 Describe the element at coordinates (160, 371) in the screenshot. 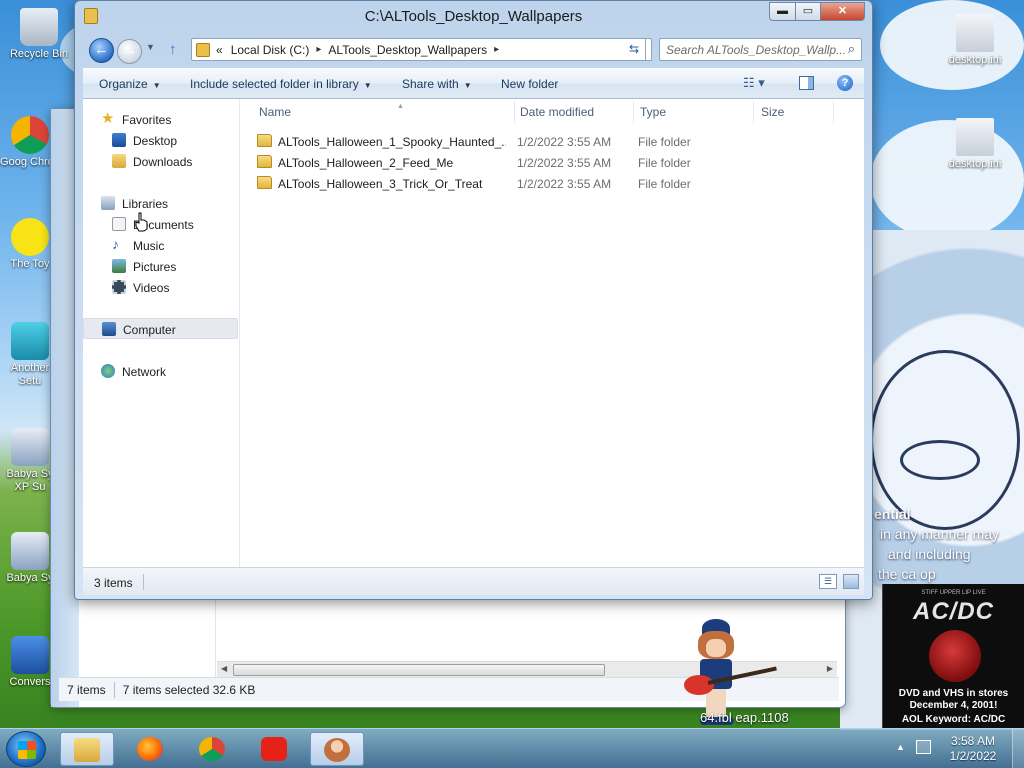

I see `nav-item-network: Network` at that location.